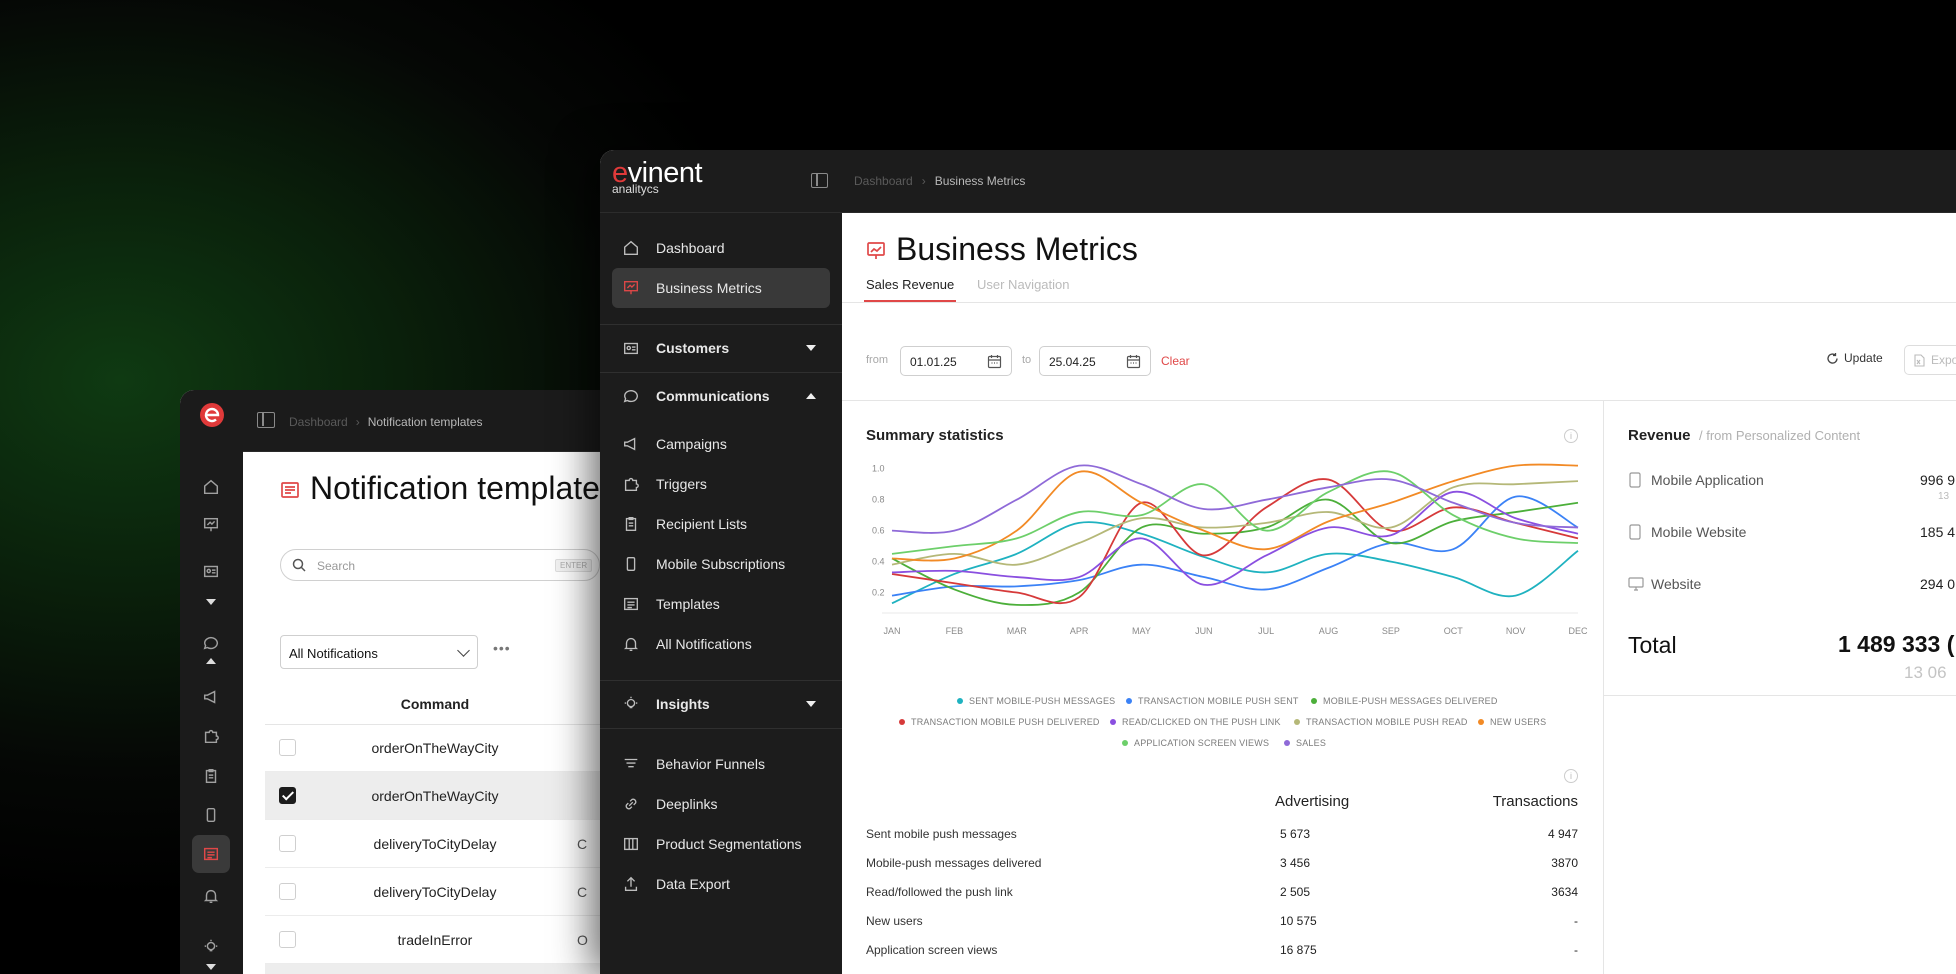 The height and width of the screenshot is (974, 1956). Describe the element at coordinates (878, 500) in the screenshot. I see `y-tick-label: 0.8` at that location.